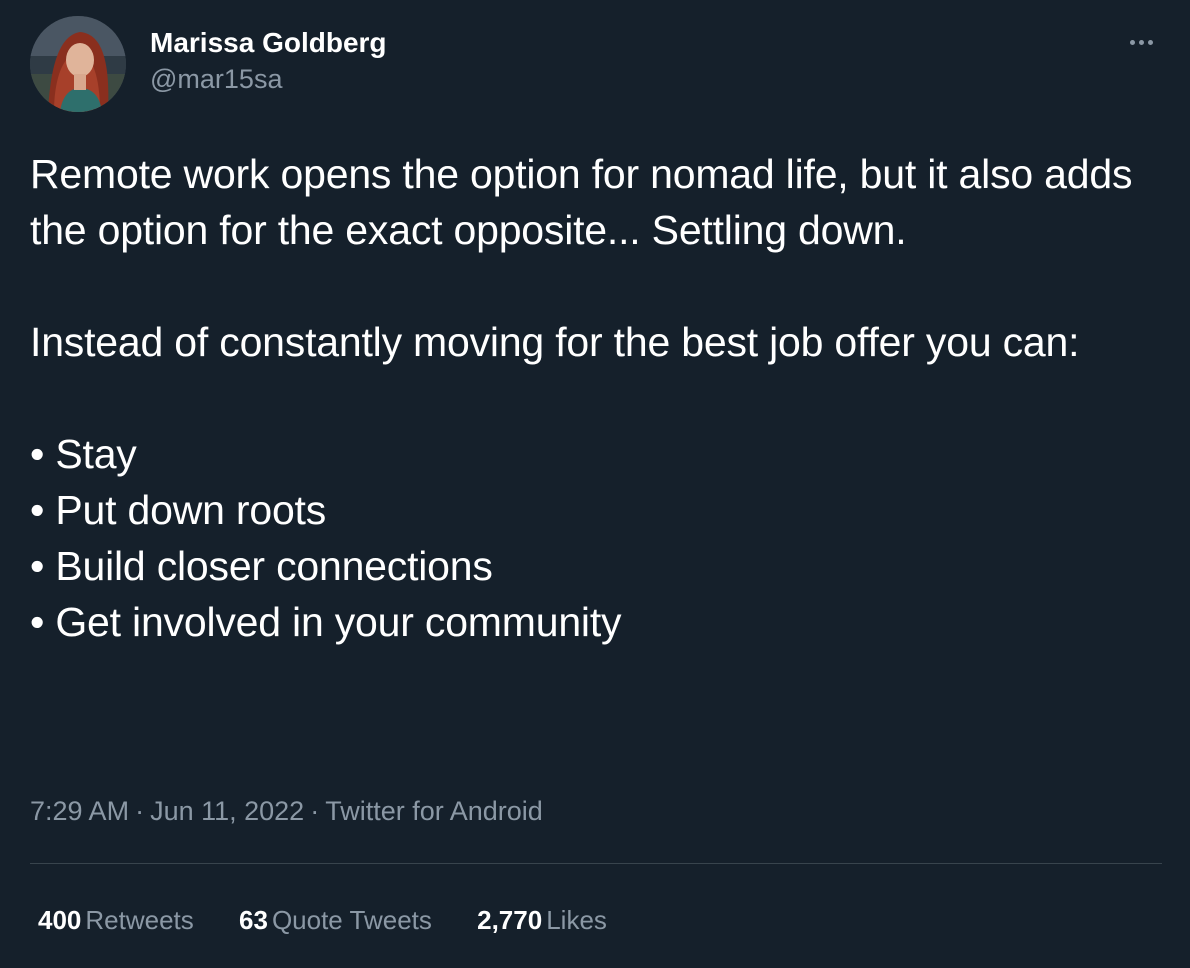  Describe the element at coordinates (253, 920) in the screenshot. I see `quote-tweets-count: 63` at that location.